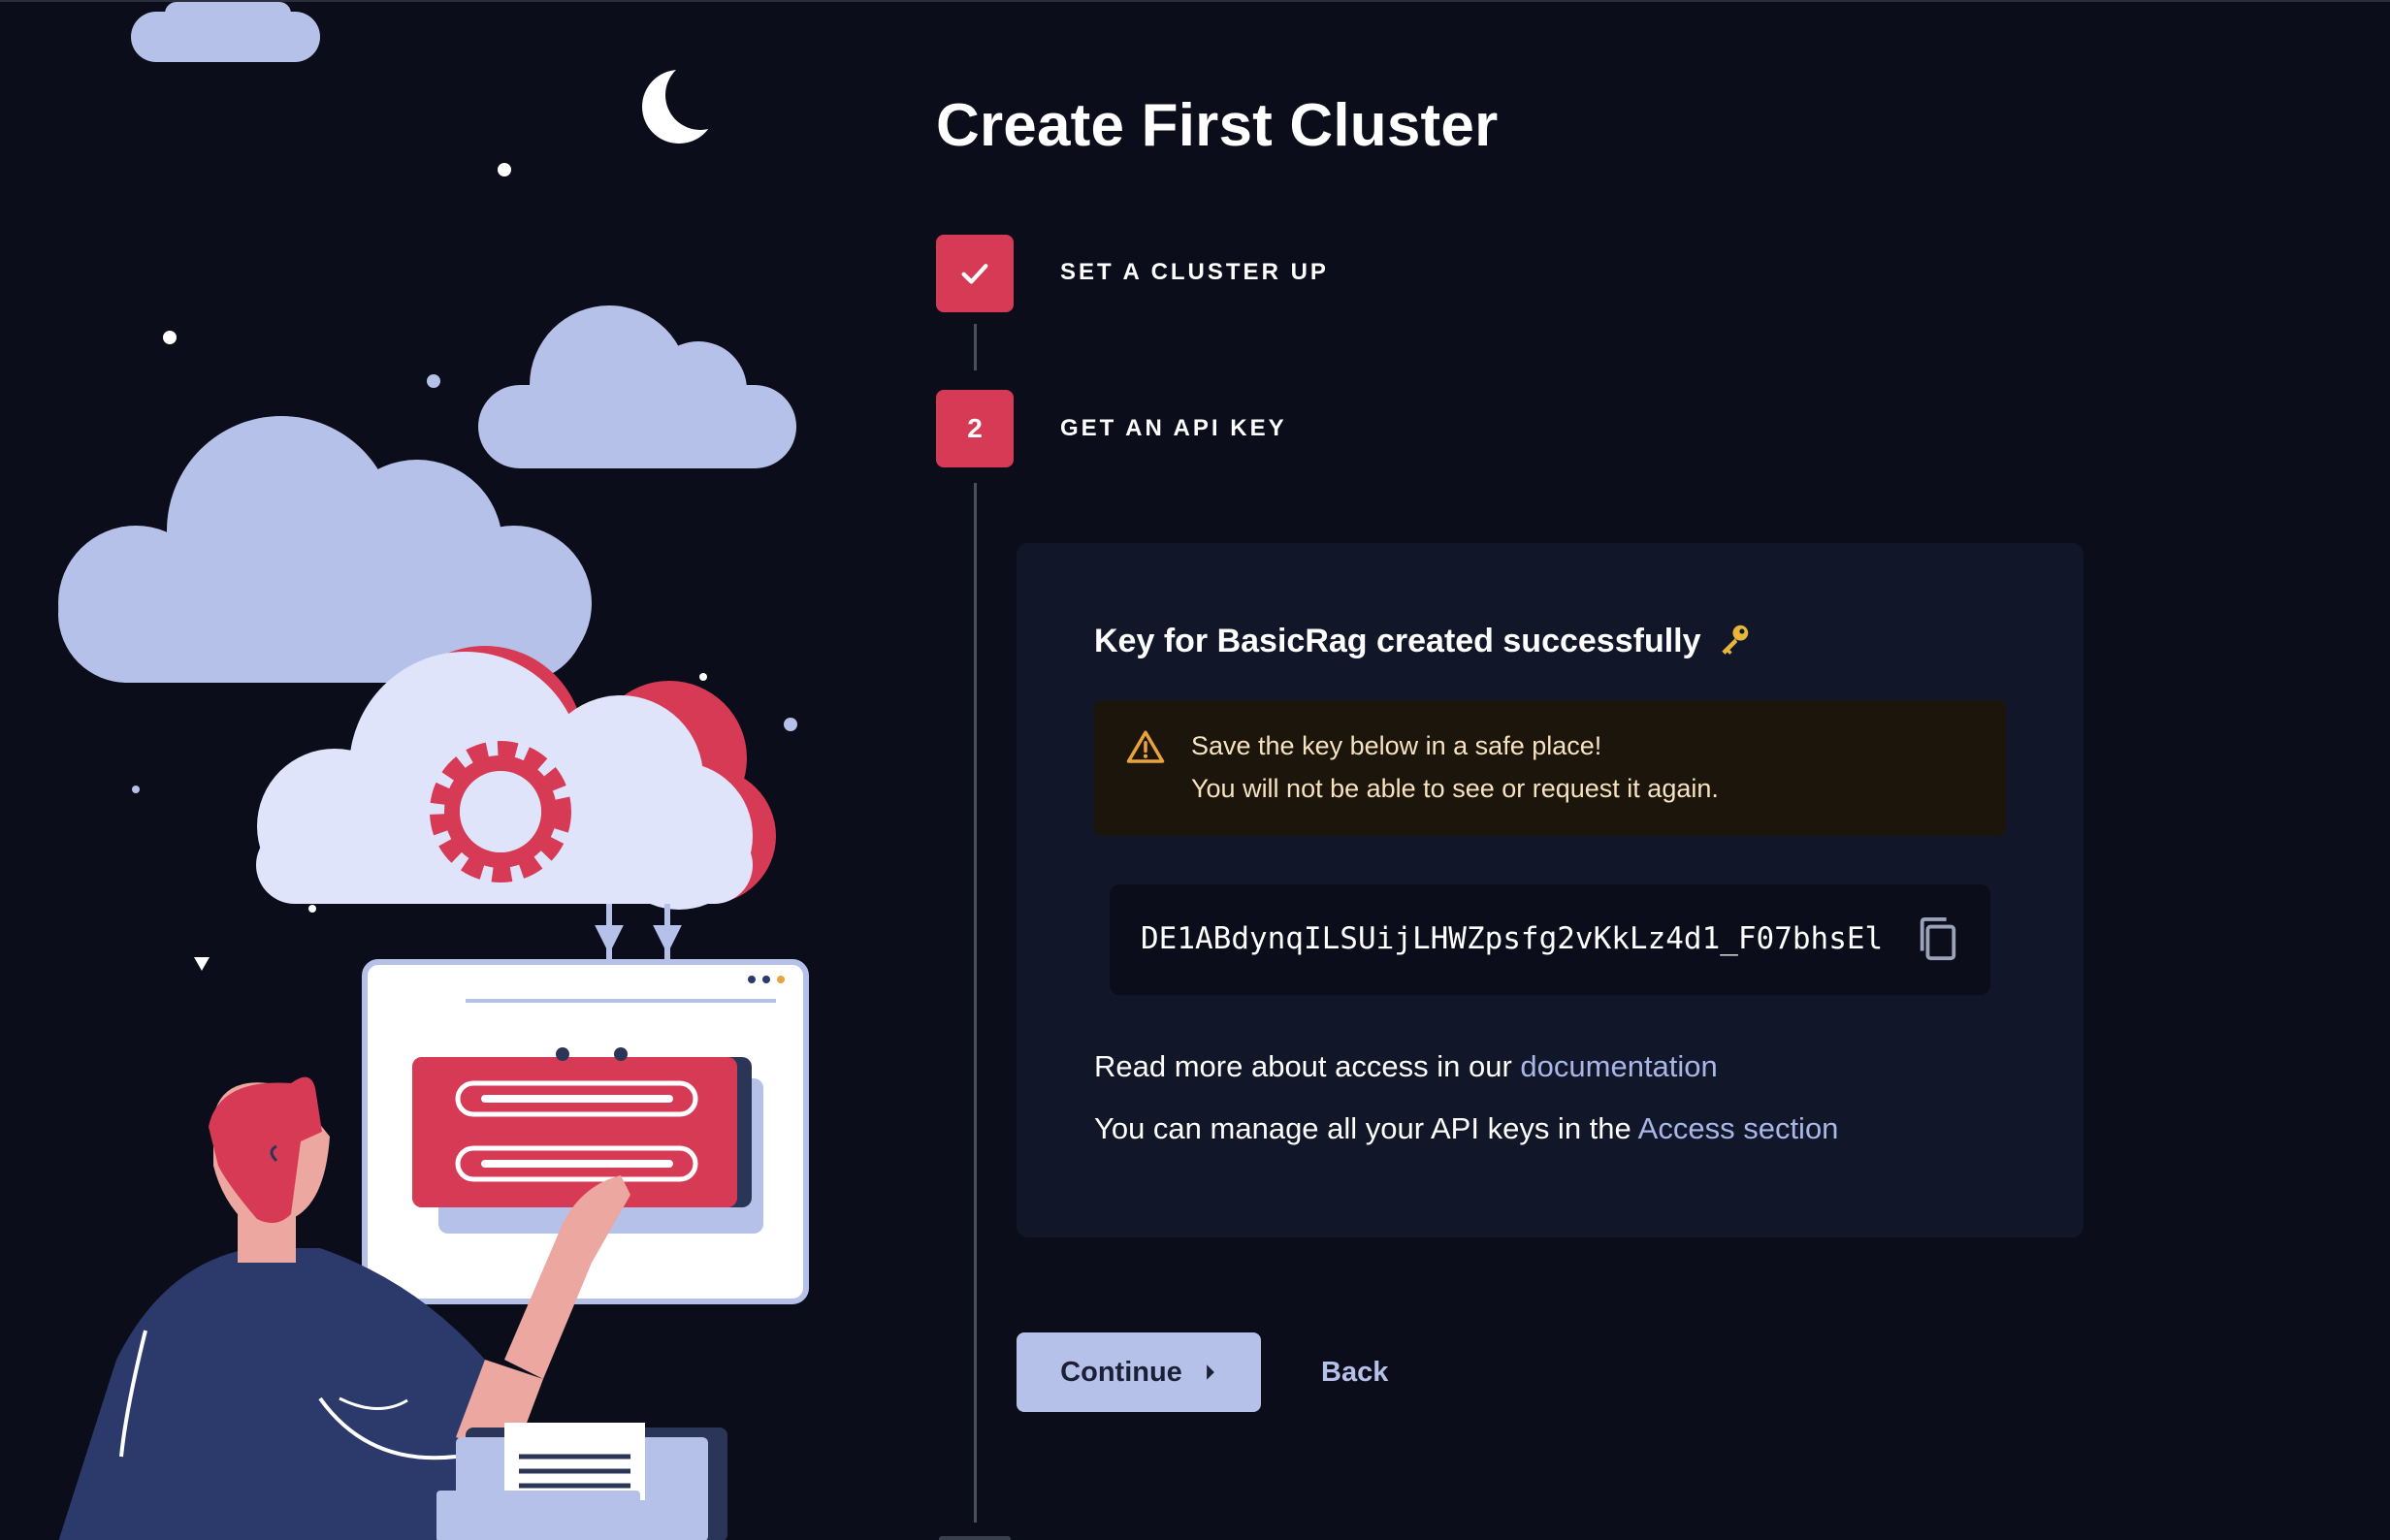 This screenshot has height=1540, width=2390. I want to click on check-icon, so click(974, 274).